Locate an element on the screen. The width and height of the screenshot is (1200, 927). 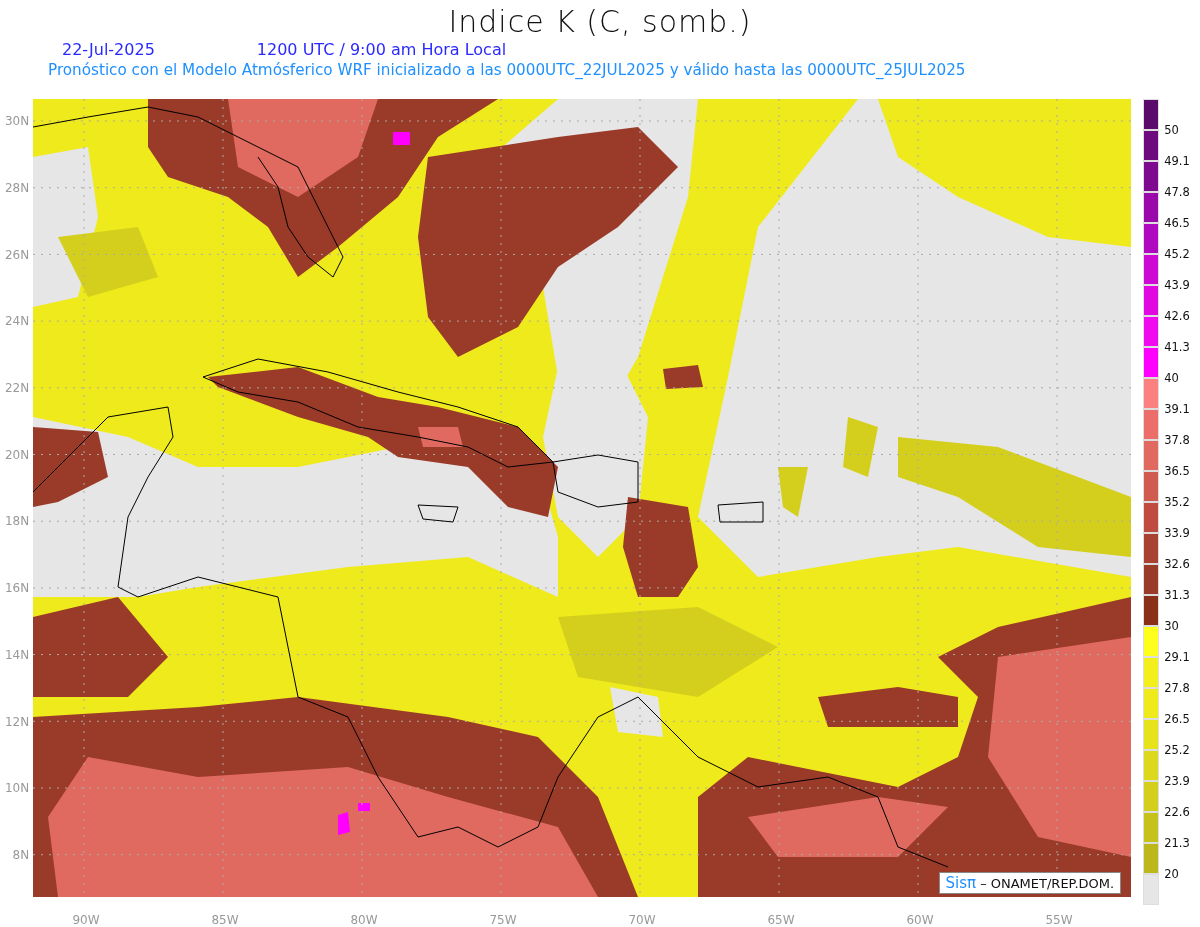
legend-label: 30 is located at coordinates (1171, 626).